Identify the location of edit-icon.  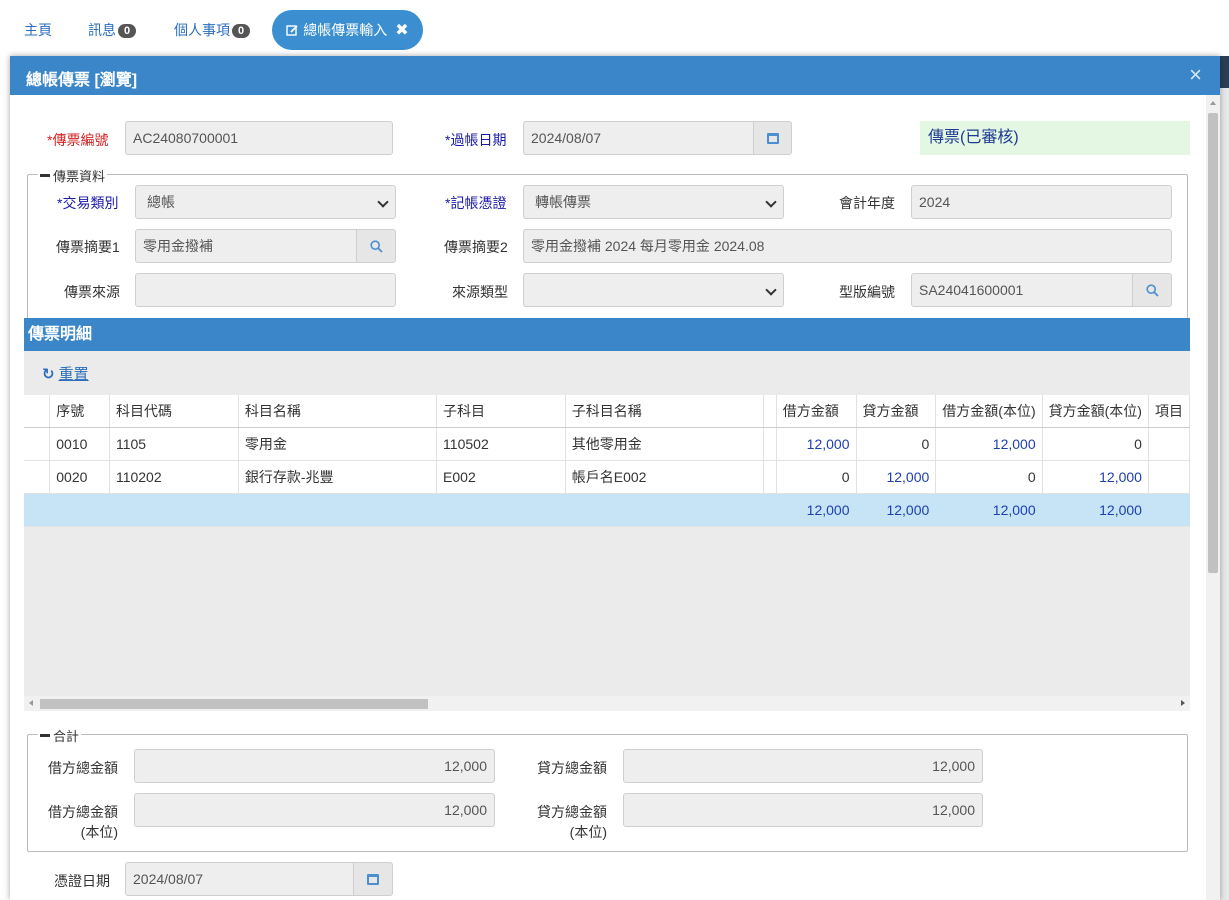
(292, 30).